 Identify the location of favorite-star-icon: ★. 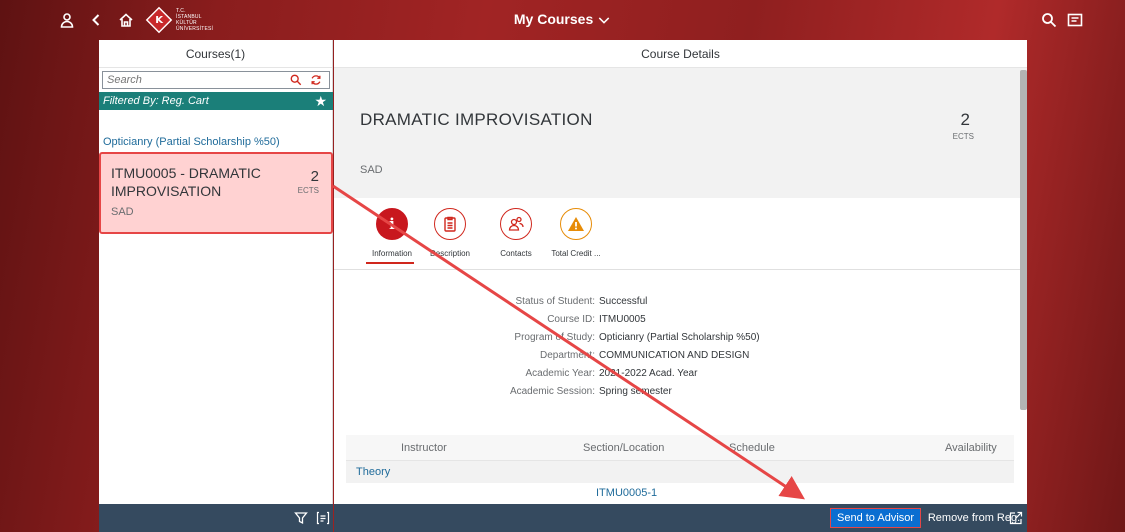
(320, 101).